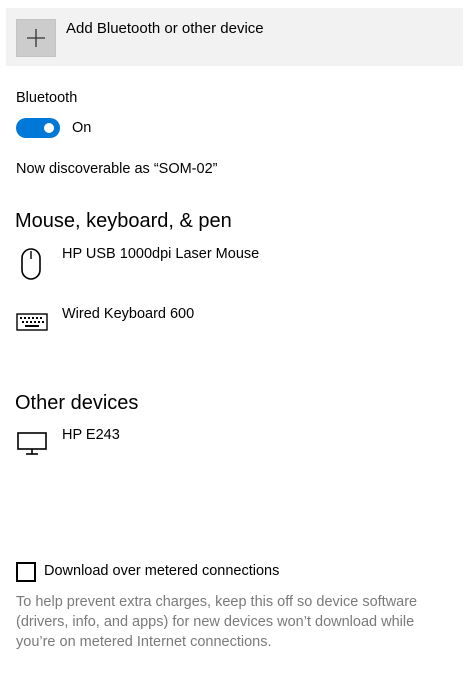 Image resolution: width=471 pixels, height=699 pixels. I want to click on metered-checkbox-label: Download over metered connections, so click(161, 571).